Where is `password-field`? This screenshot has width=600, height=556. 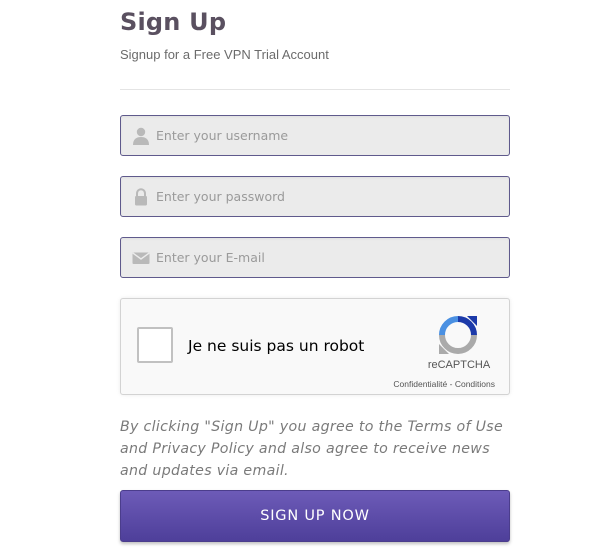 password-field is located at coordinates (315, 196).